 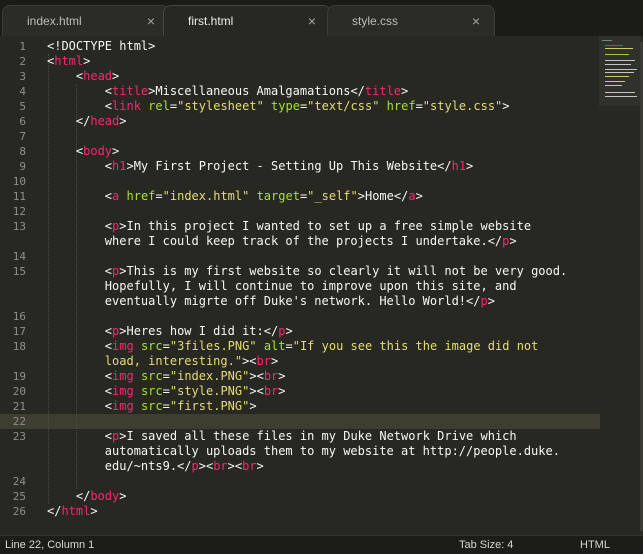 What do you see at coordinates (19, 316) in the screenshot?
I see `line-number: 16` at bounding box center [19, 316].